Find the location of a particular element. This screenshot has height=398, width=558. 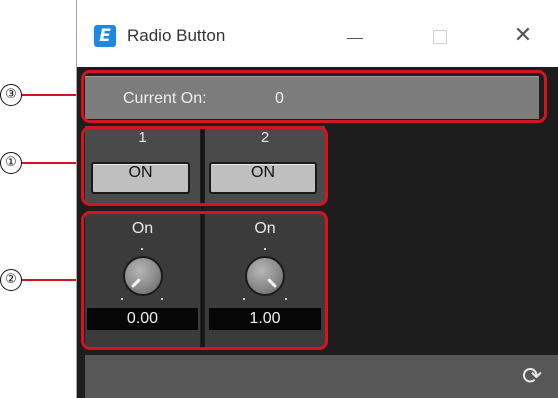

callout-marker-3: ③ is located at coordinates (11, 95).